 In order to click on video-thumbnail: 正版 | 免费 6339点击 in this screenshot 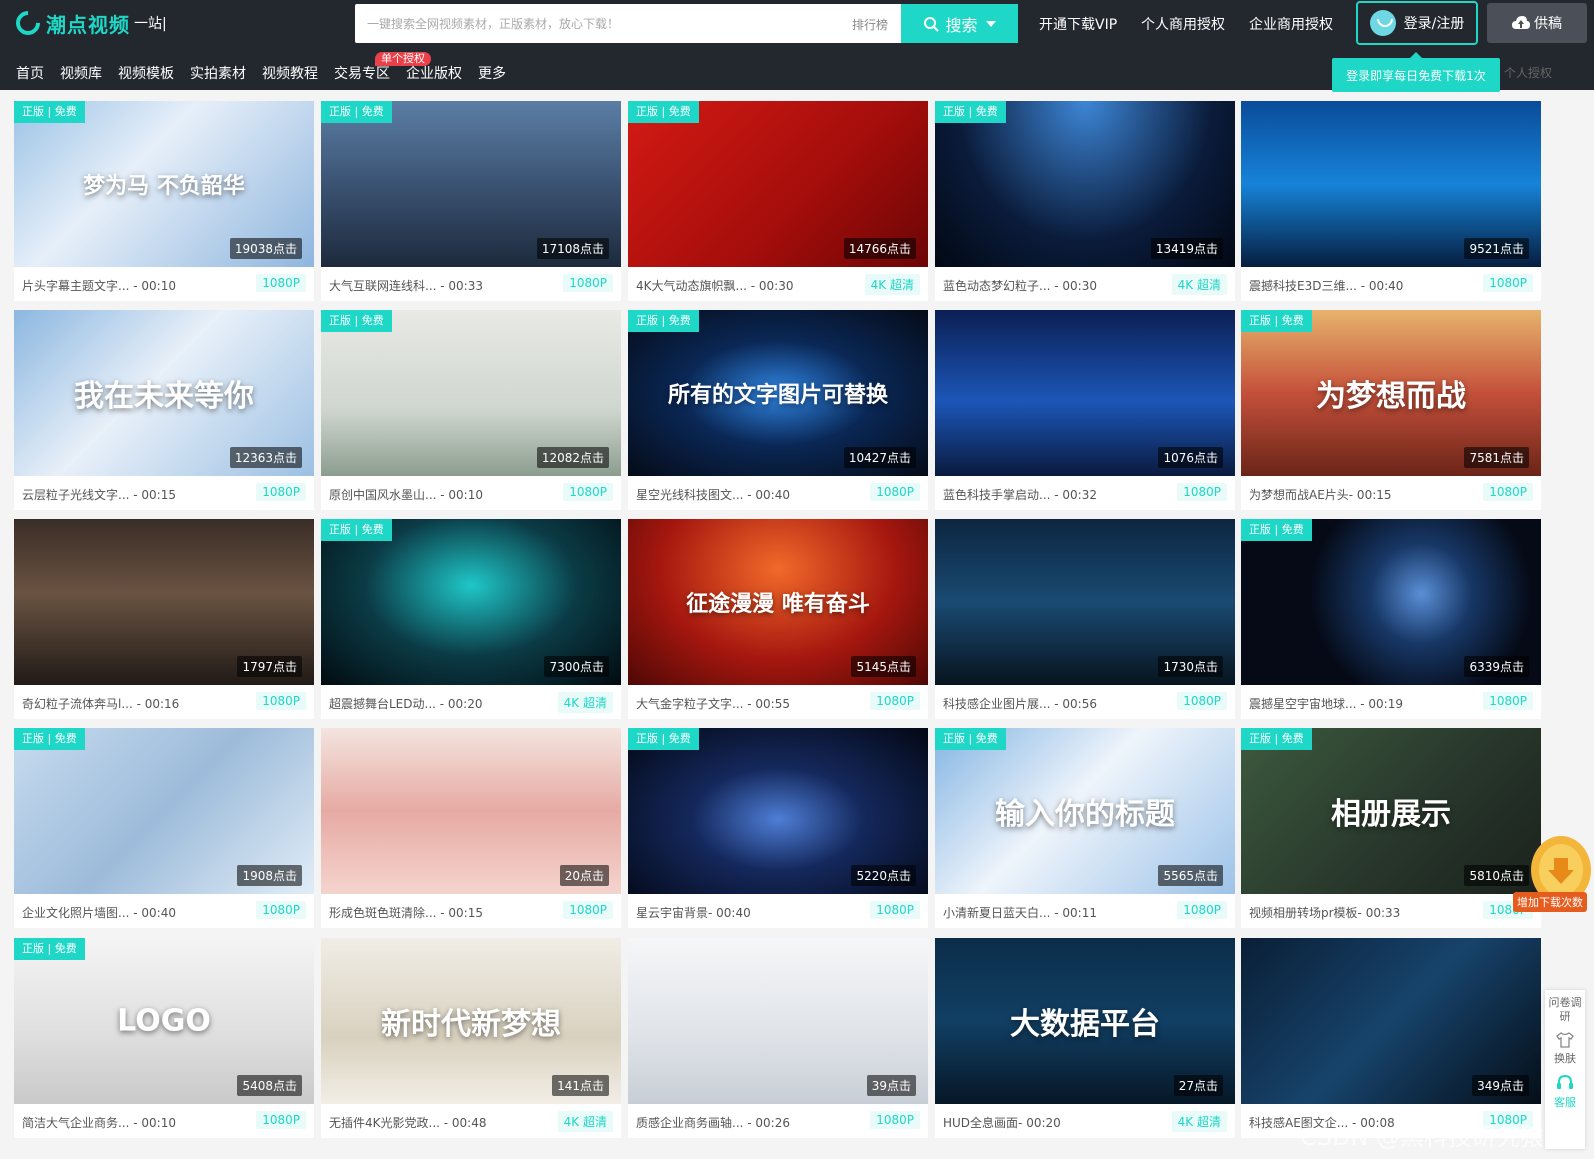, I will do `click(1391, 602)`.